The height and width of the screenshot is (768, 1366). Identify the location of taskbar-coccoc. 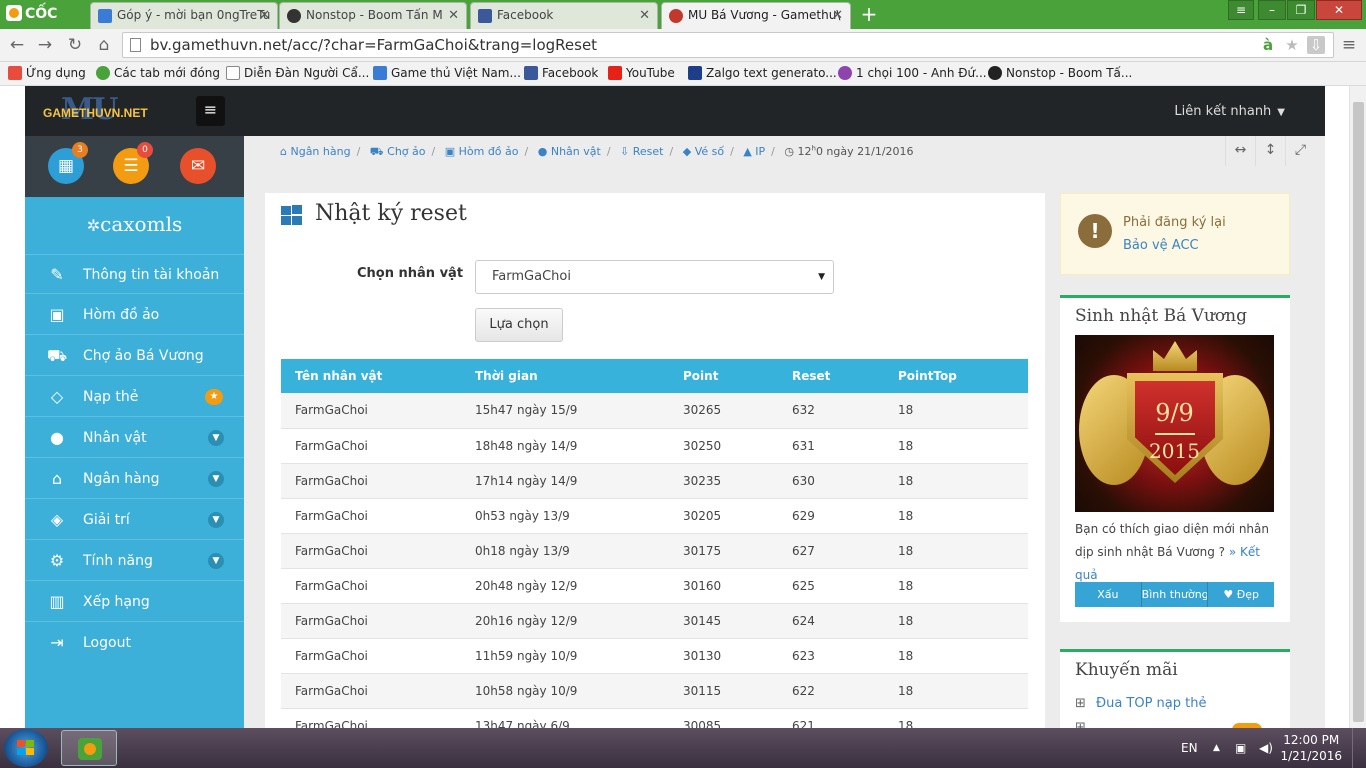
(89, 748).